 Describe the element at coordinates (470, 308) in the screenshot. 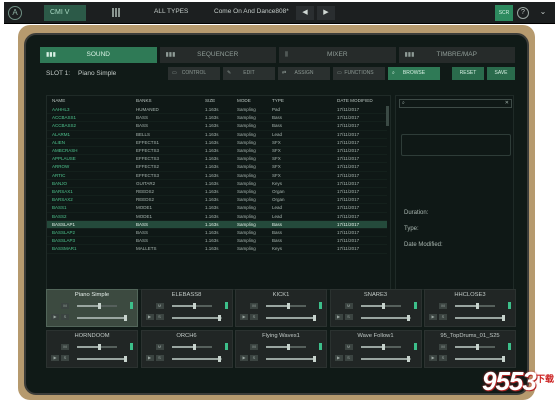

I see `sample-pad: HHCLOSE3 M ▶ S` at that location.